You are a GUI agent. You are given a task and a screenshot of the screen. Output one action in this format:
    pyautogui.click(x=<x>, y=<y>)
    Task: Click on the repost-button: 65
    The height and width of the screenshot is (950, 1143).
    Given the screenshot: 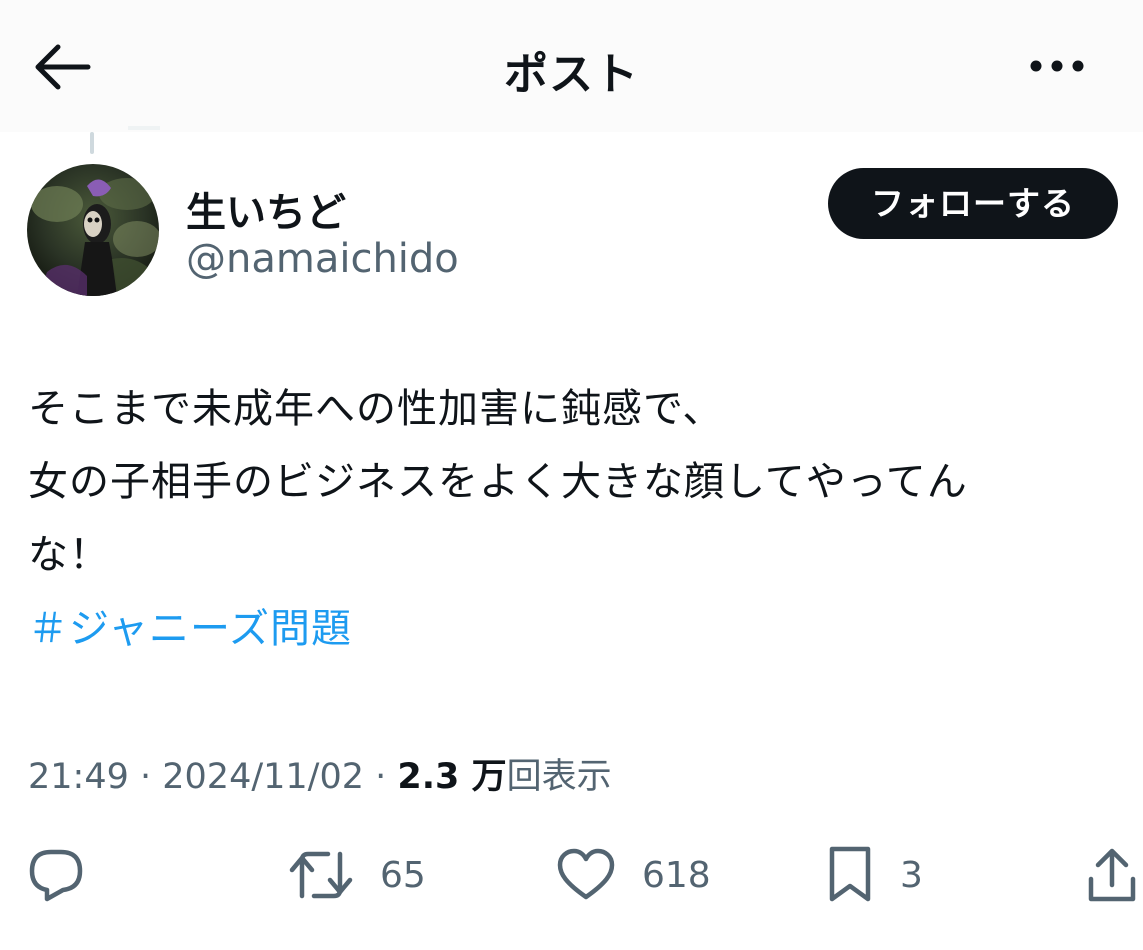 What is the action you would take?
    pyautogui.click(x=357, y=875)
    